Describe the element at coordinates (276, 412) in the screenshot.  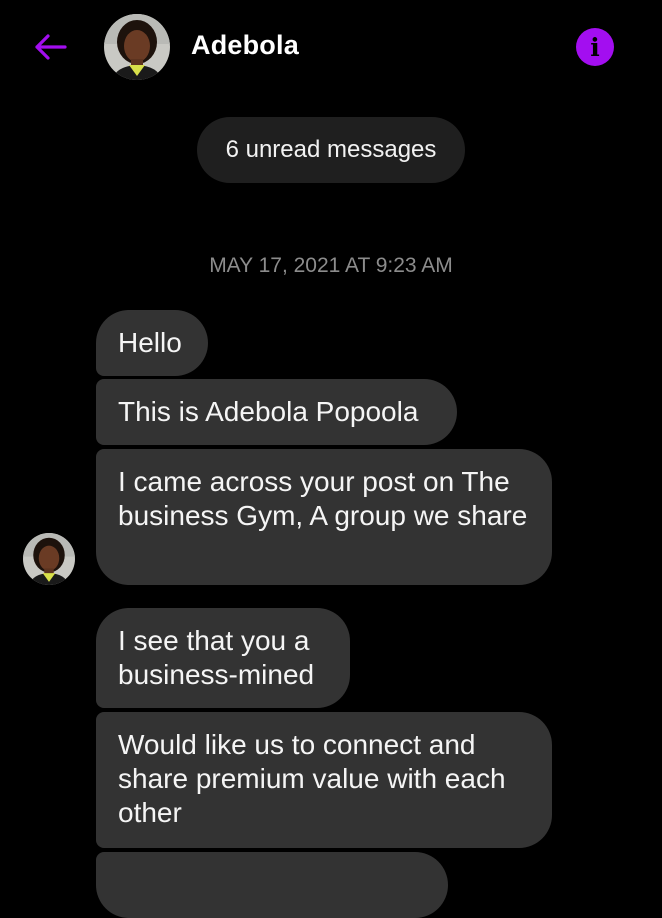
I see `message-bubble: This is Adebola Popoola` at that location.